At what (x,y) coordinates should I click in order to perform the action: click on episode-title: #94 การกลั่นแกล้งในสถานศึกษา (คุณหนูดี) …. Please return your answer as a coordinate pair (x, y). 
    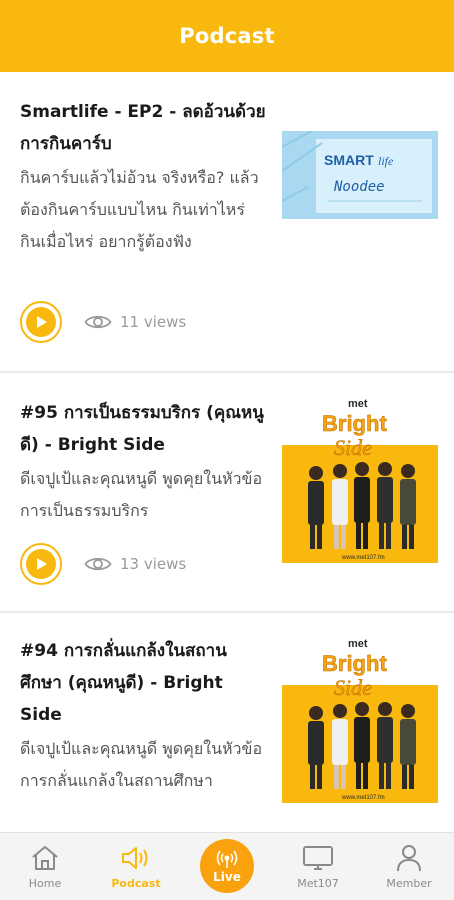
    Looking at the image, I should click on (144, 683).